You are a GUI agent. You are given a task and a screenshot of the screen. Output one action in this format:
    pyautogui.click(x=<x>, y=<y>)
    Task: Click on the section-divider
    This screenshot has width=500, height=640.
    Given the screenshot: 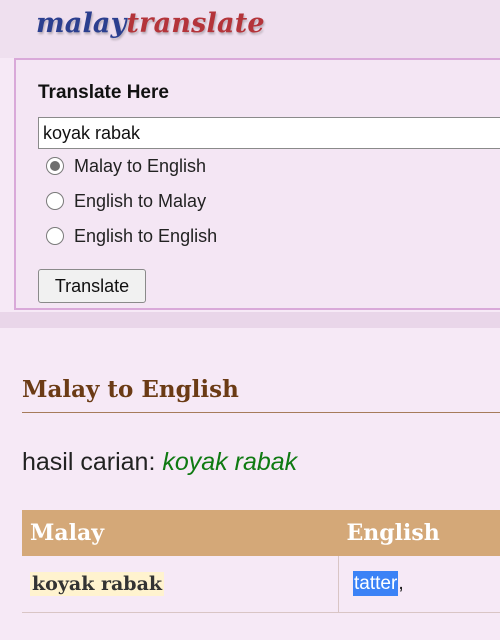 What is the action you would take?
    pyautogui.click(x=261, y=412)
    